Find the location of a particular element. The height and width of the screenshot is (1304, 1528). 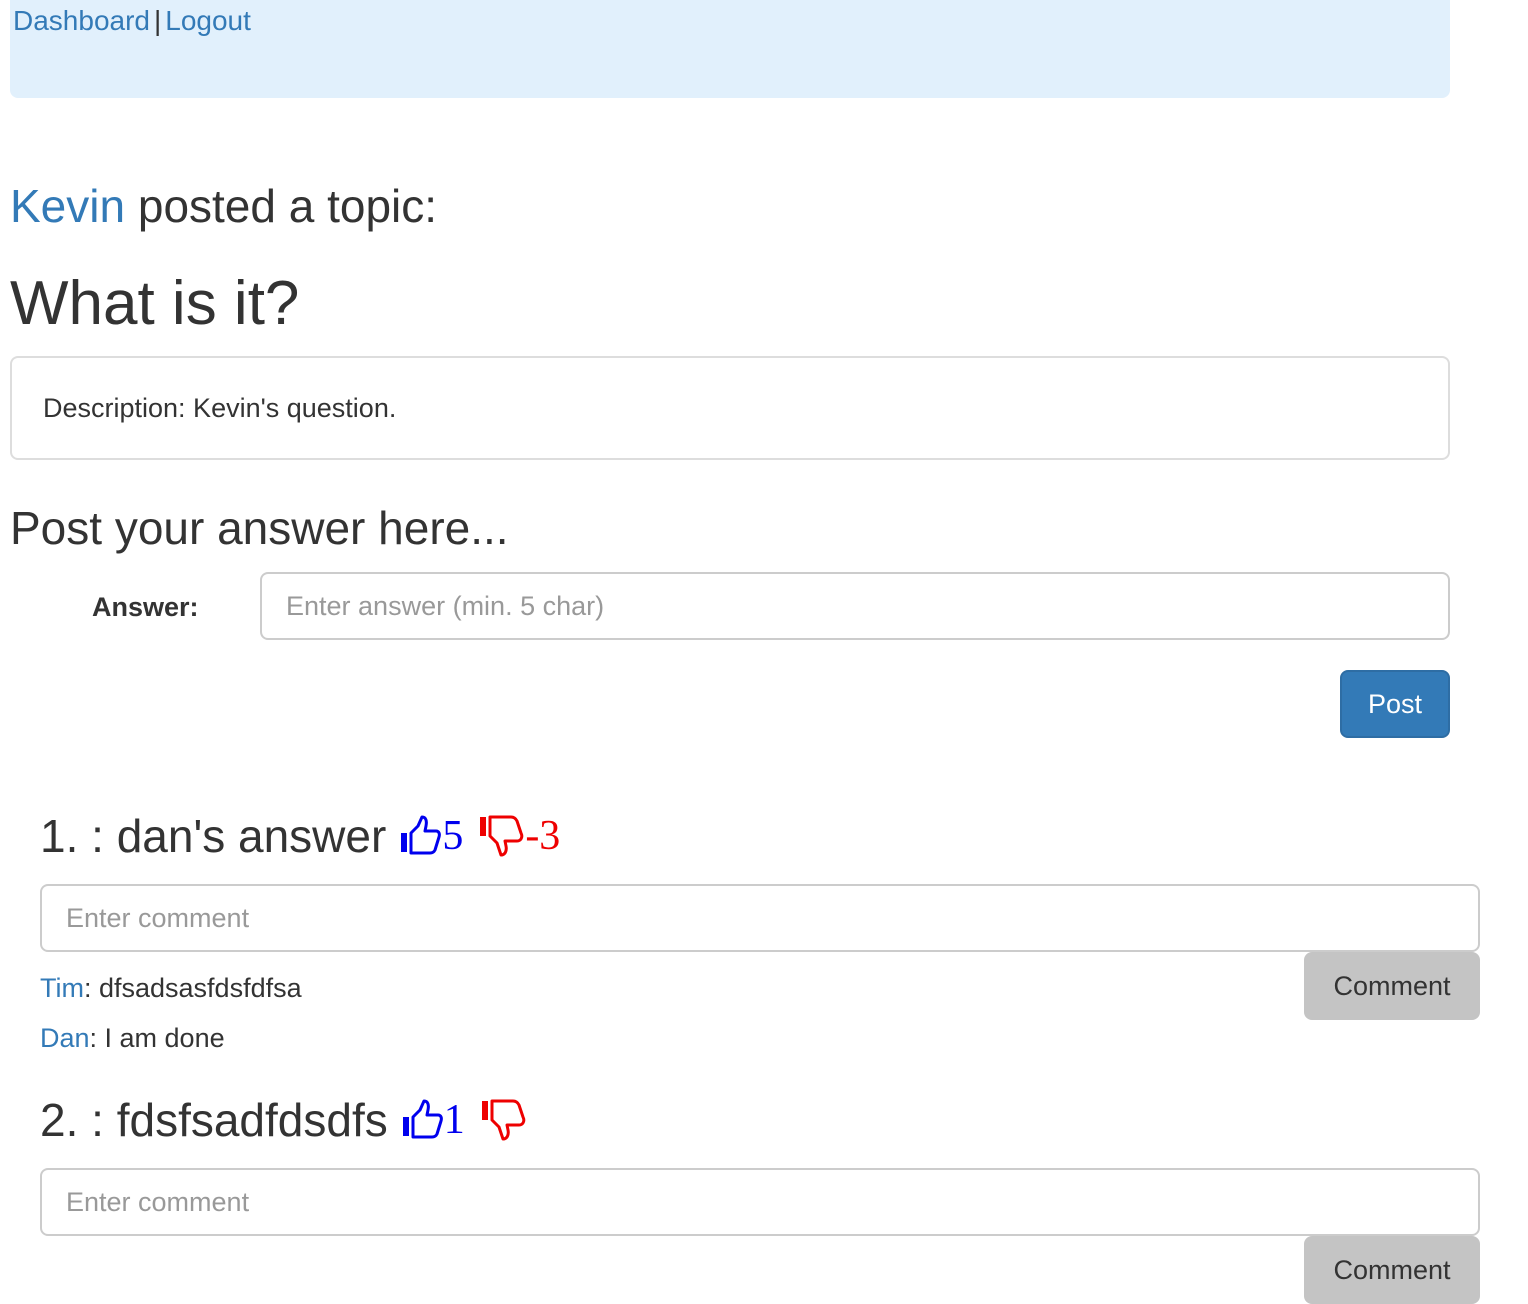

upvote-count: 1 is located at coordinates (454, 1120).